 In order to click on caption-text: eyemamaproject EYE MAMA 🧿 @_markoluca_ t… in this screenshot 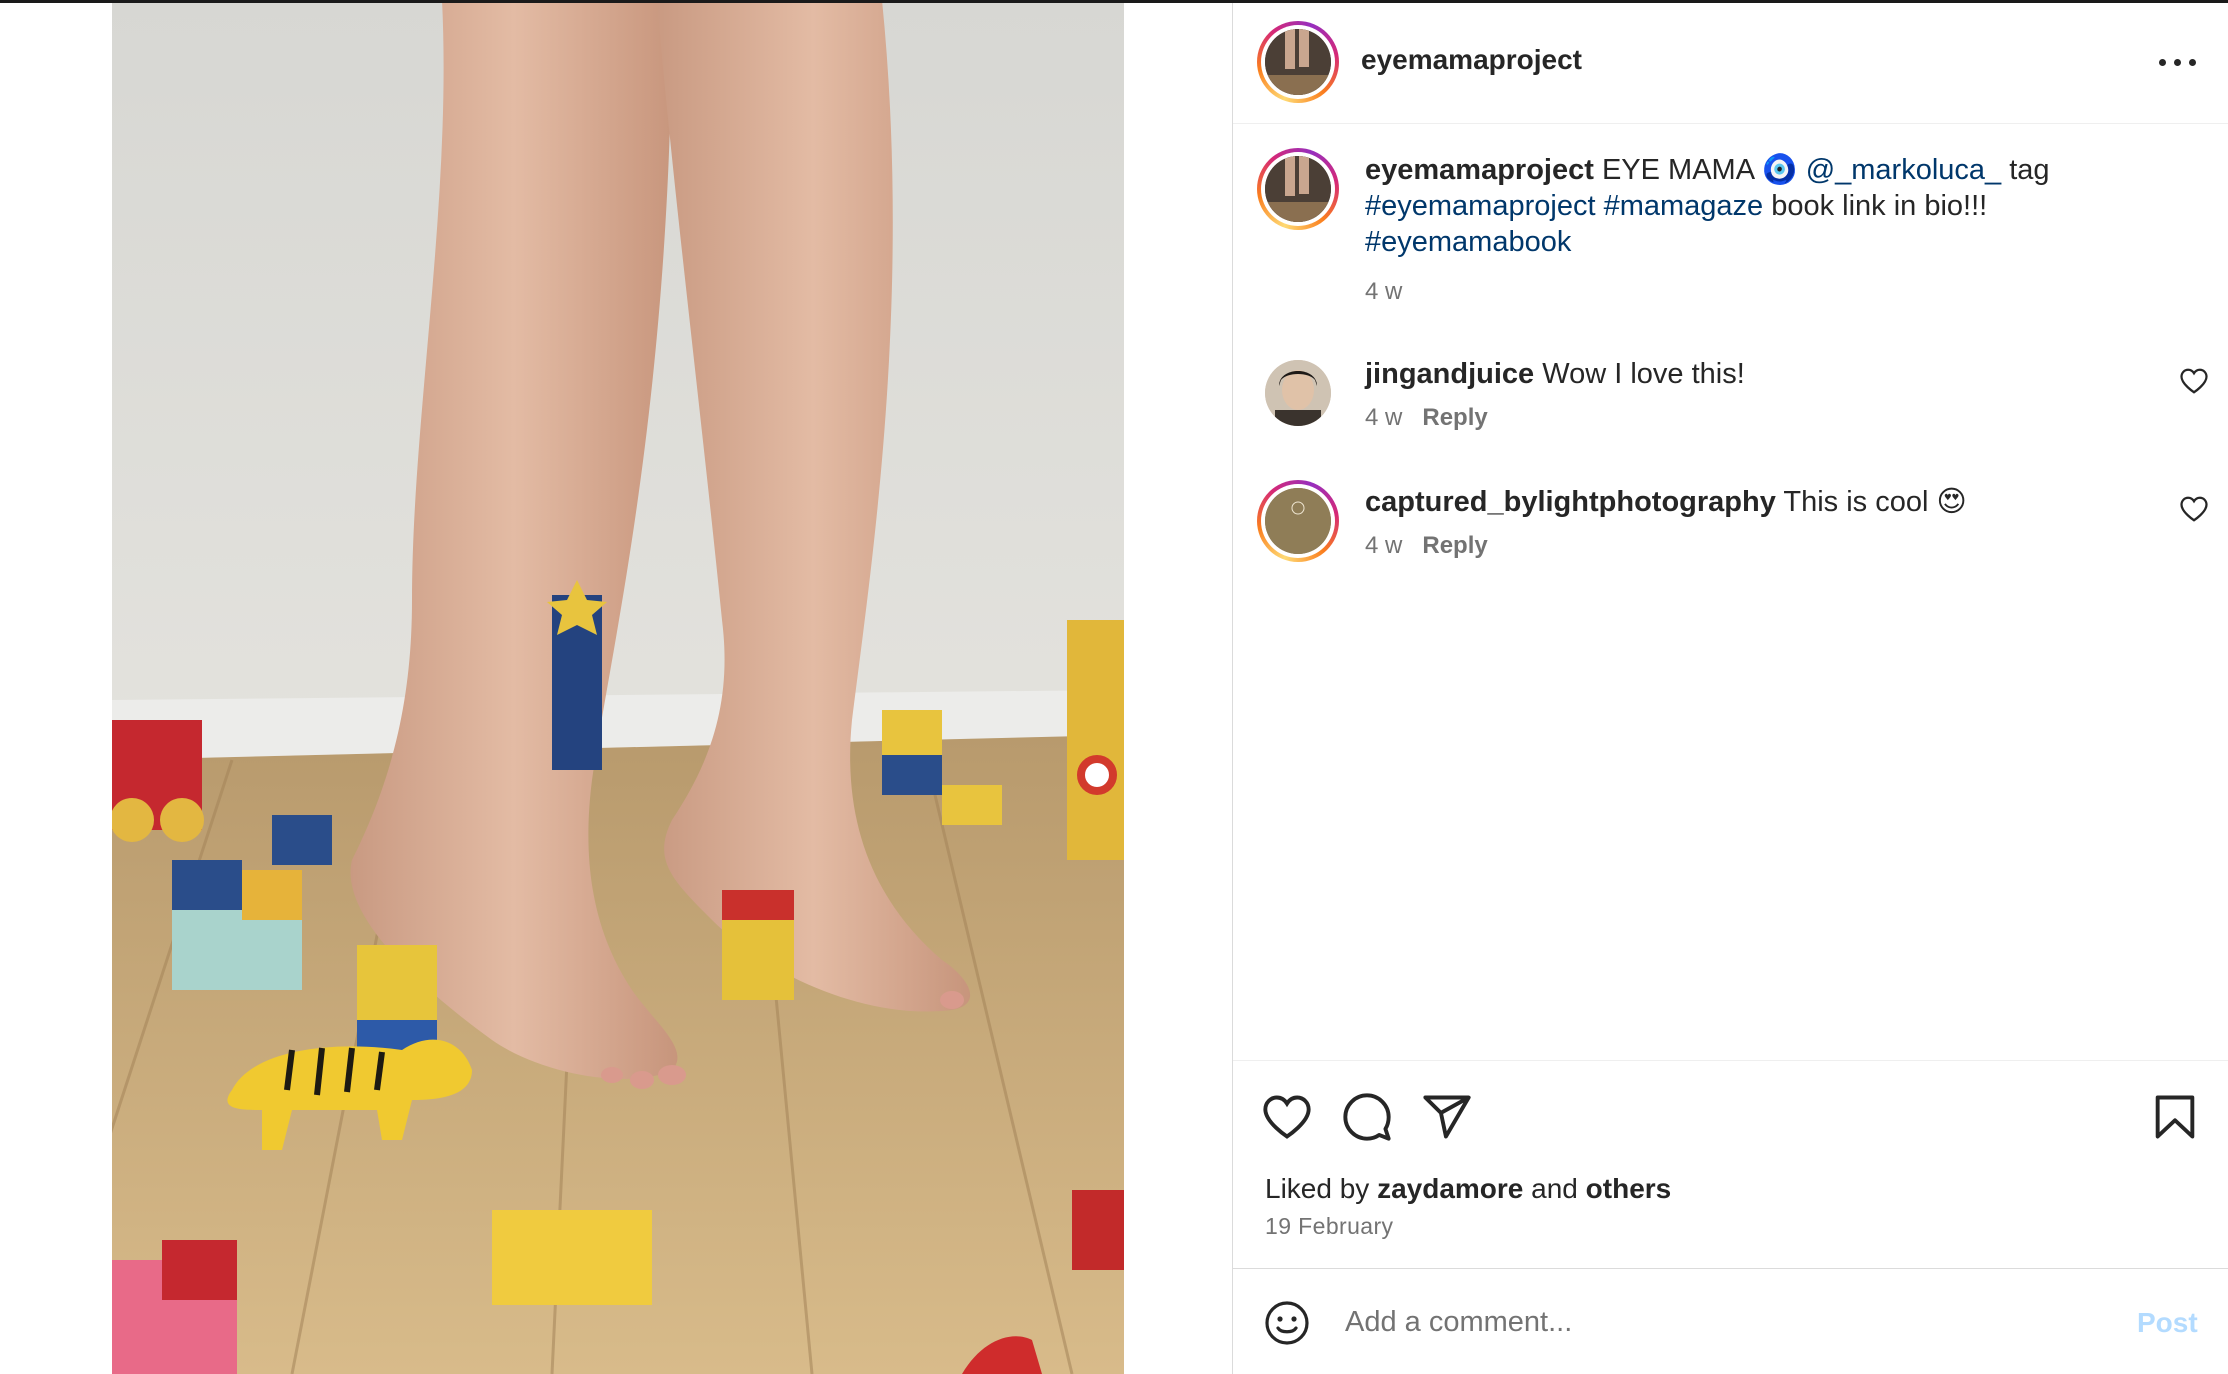, I will do `click(1755, 206)`.